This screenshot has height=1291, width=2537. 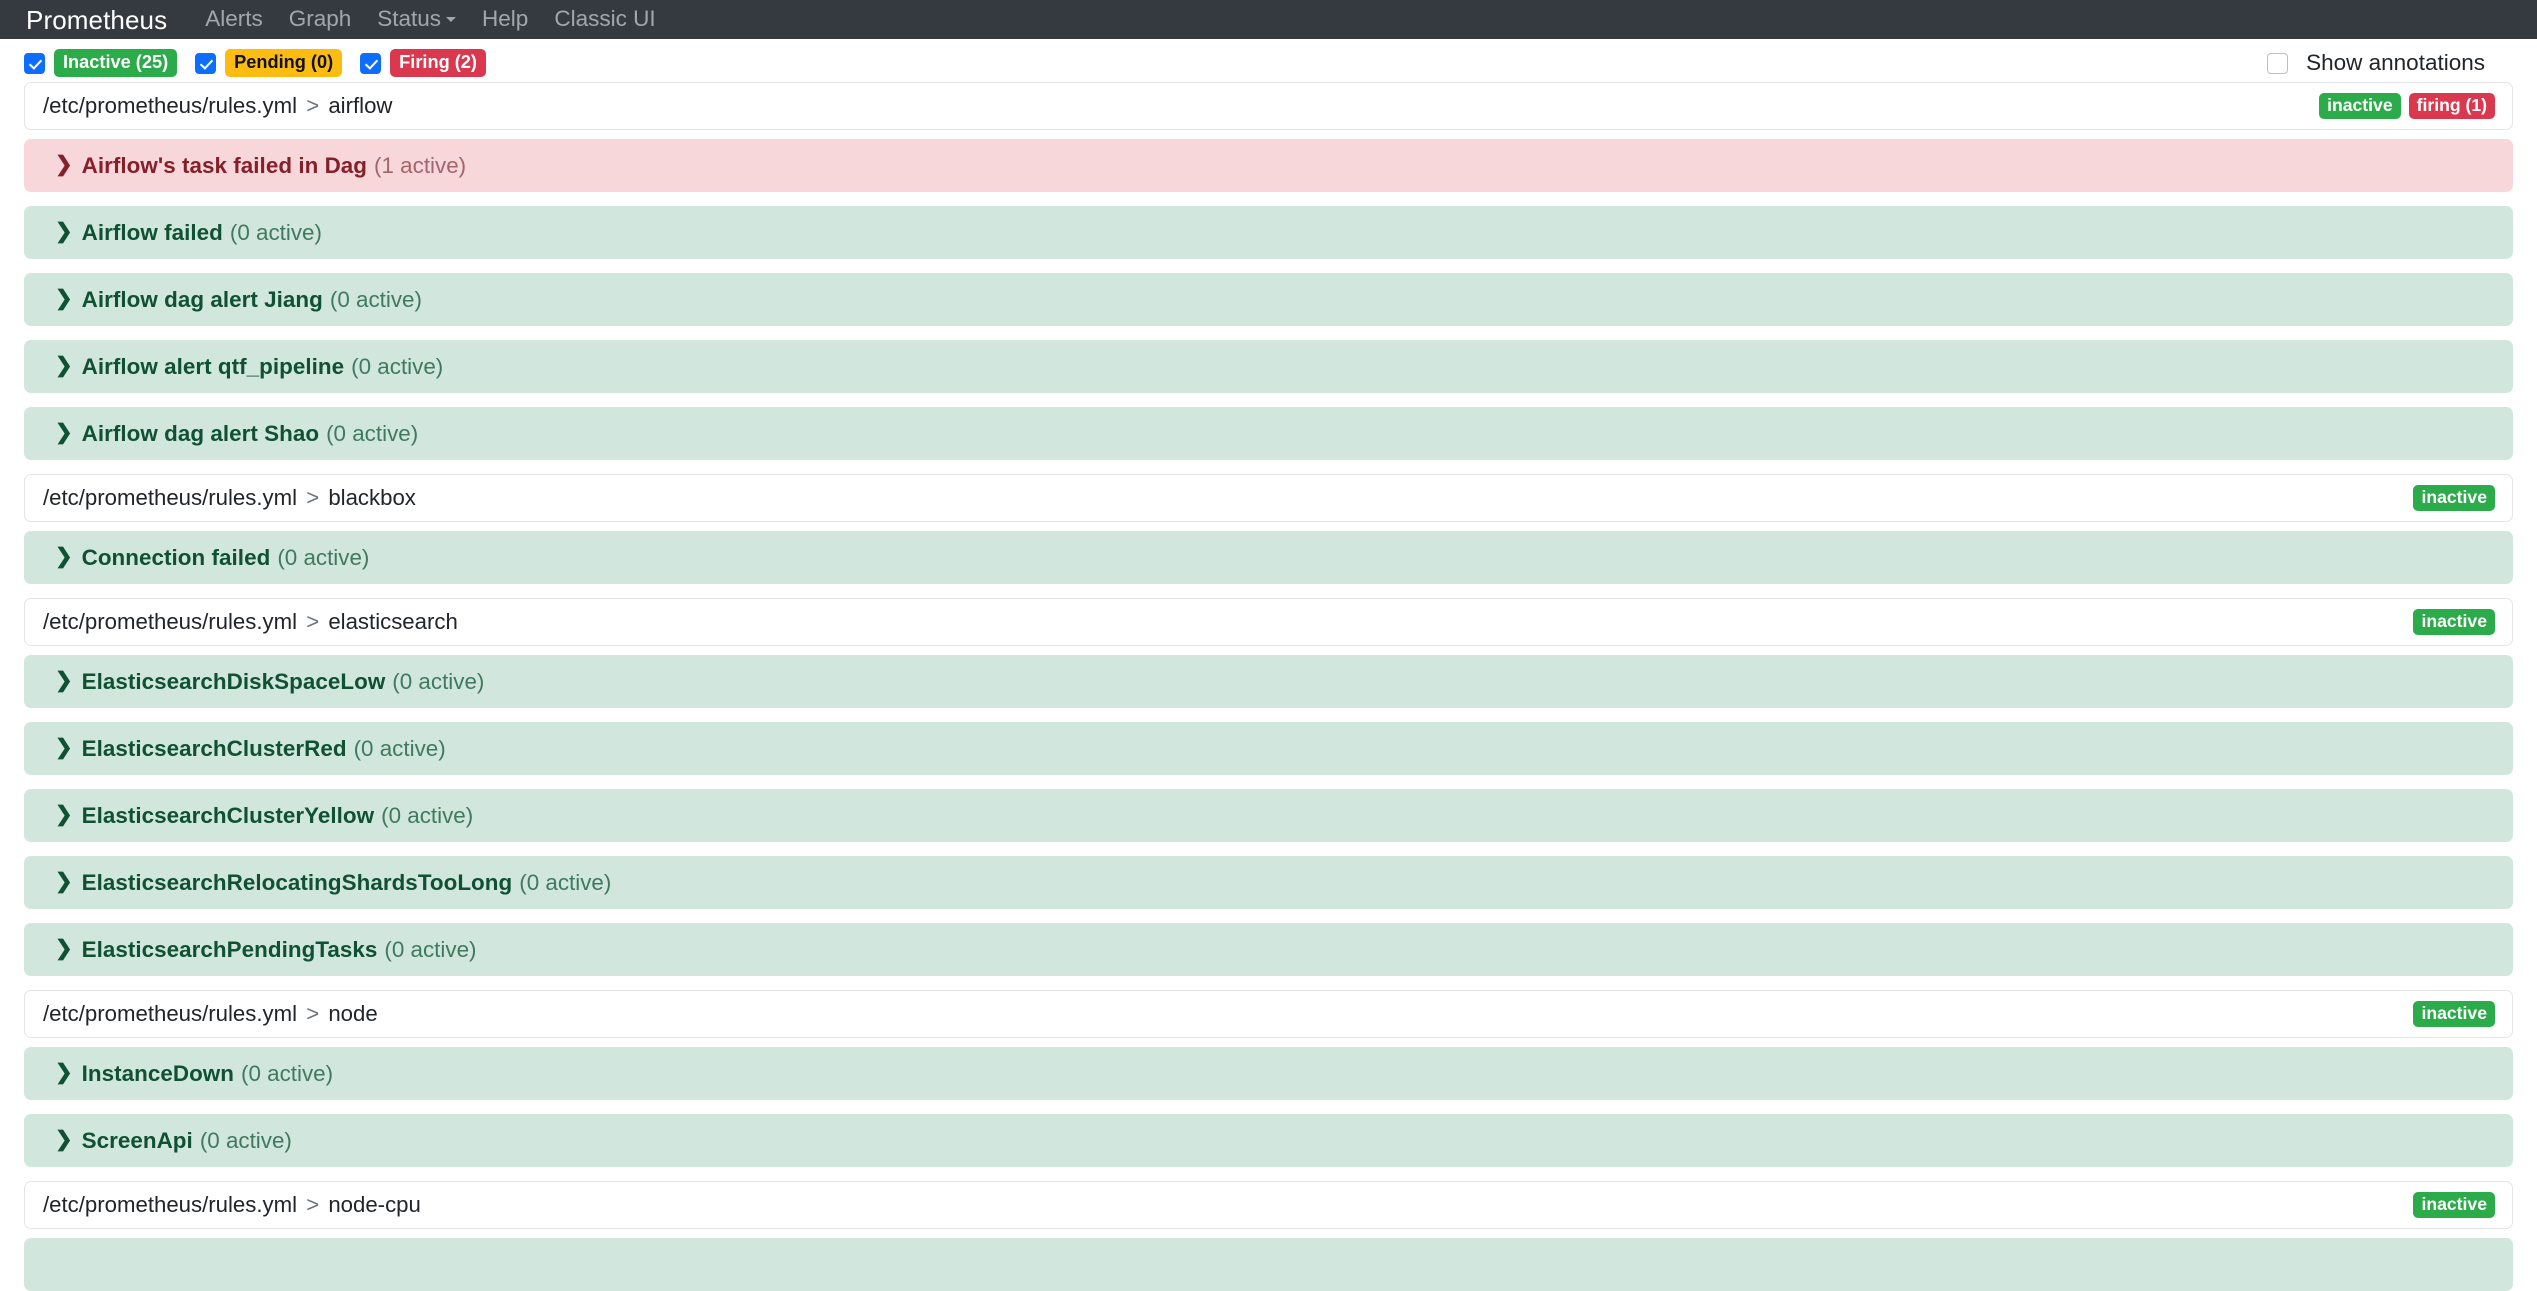 I want to click on alert-rule-name: ScreenApi, so click(x=137, y=1140).